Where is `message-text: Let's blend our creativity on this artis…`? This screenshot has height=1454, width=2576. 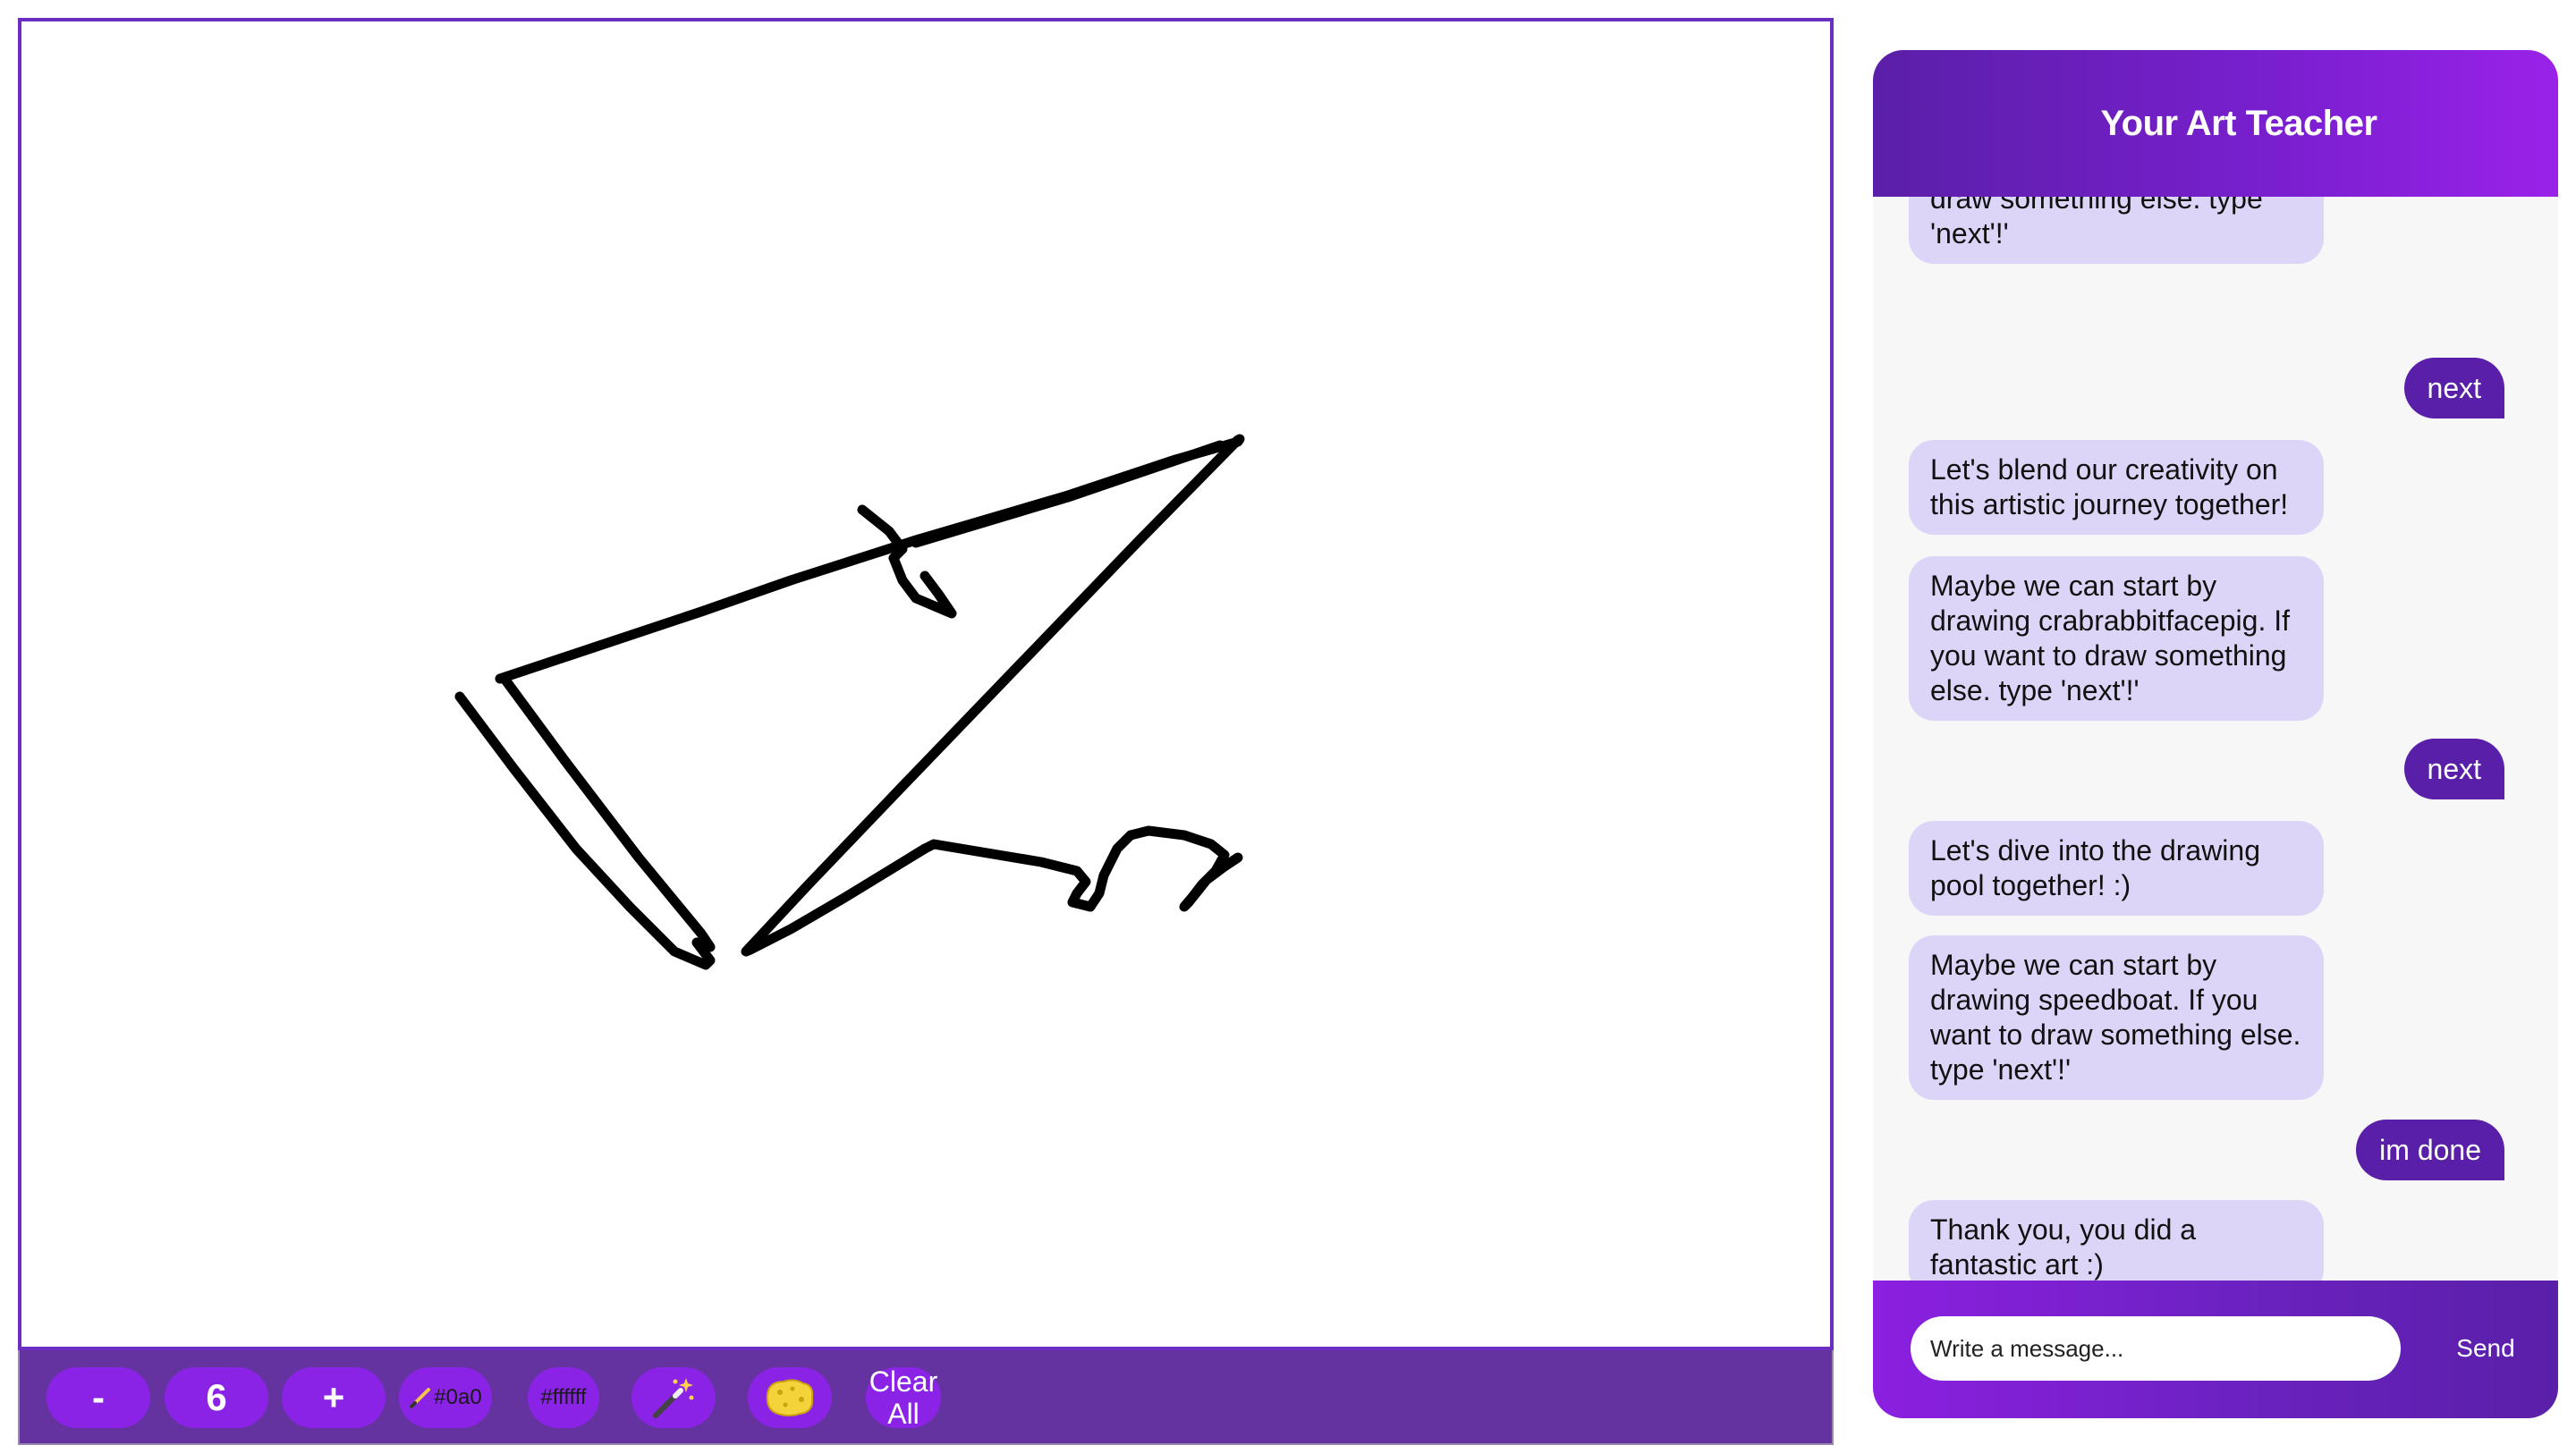 message-text: Let's blend our creativity on this artis… is located at coordinates (2109, 487).